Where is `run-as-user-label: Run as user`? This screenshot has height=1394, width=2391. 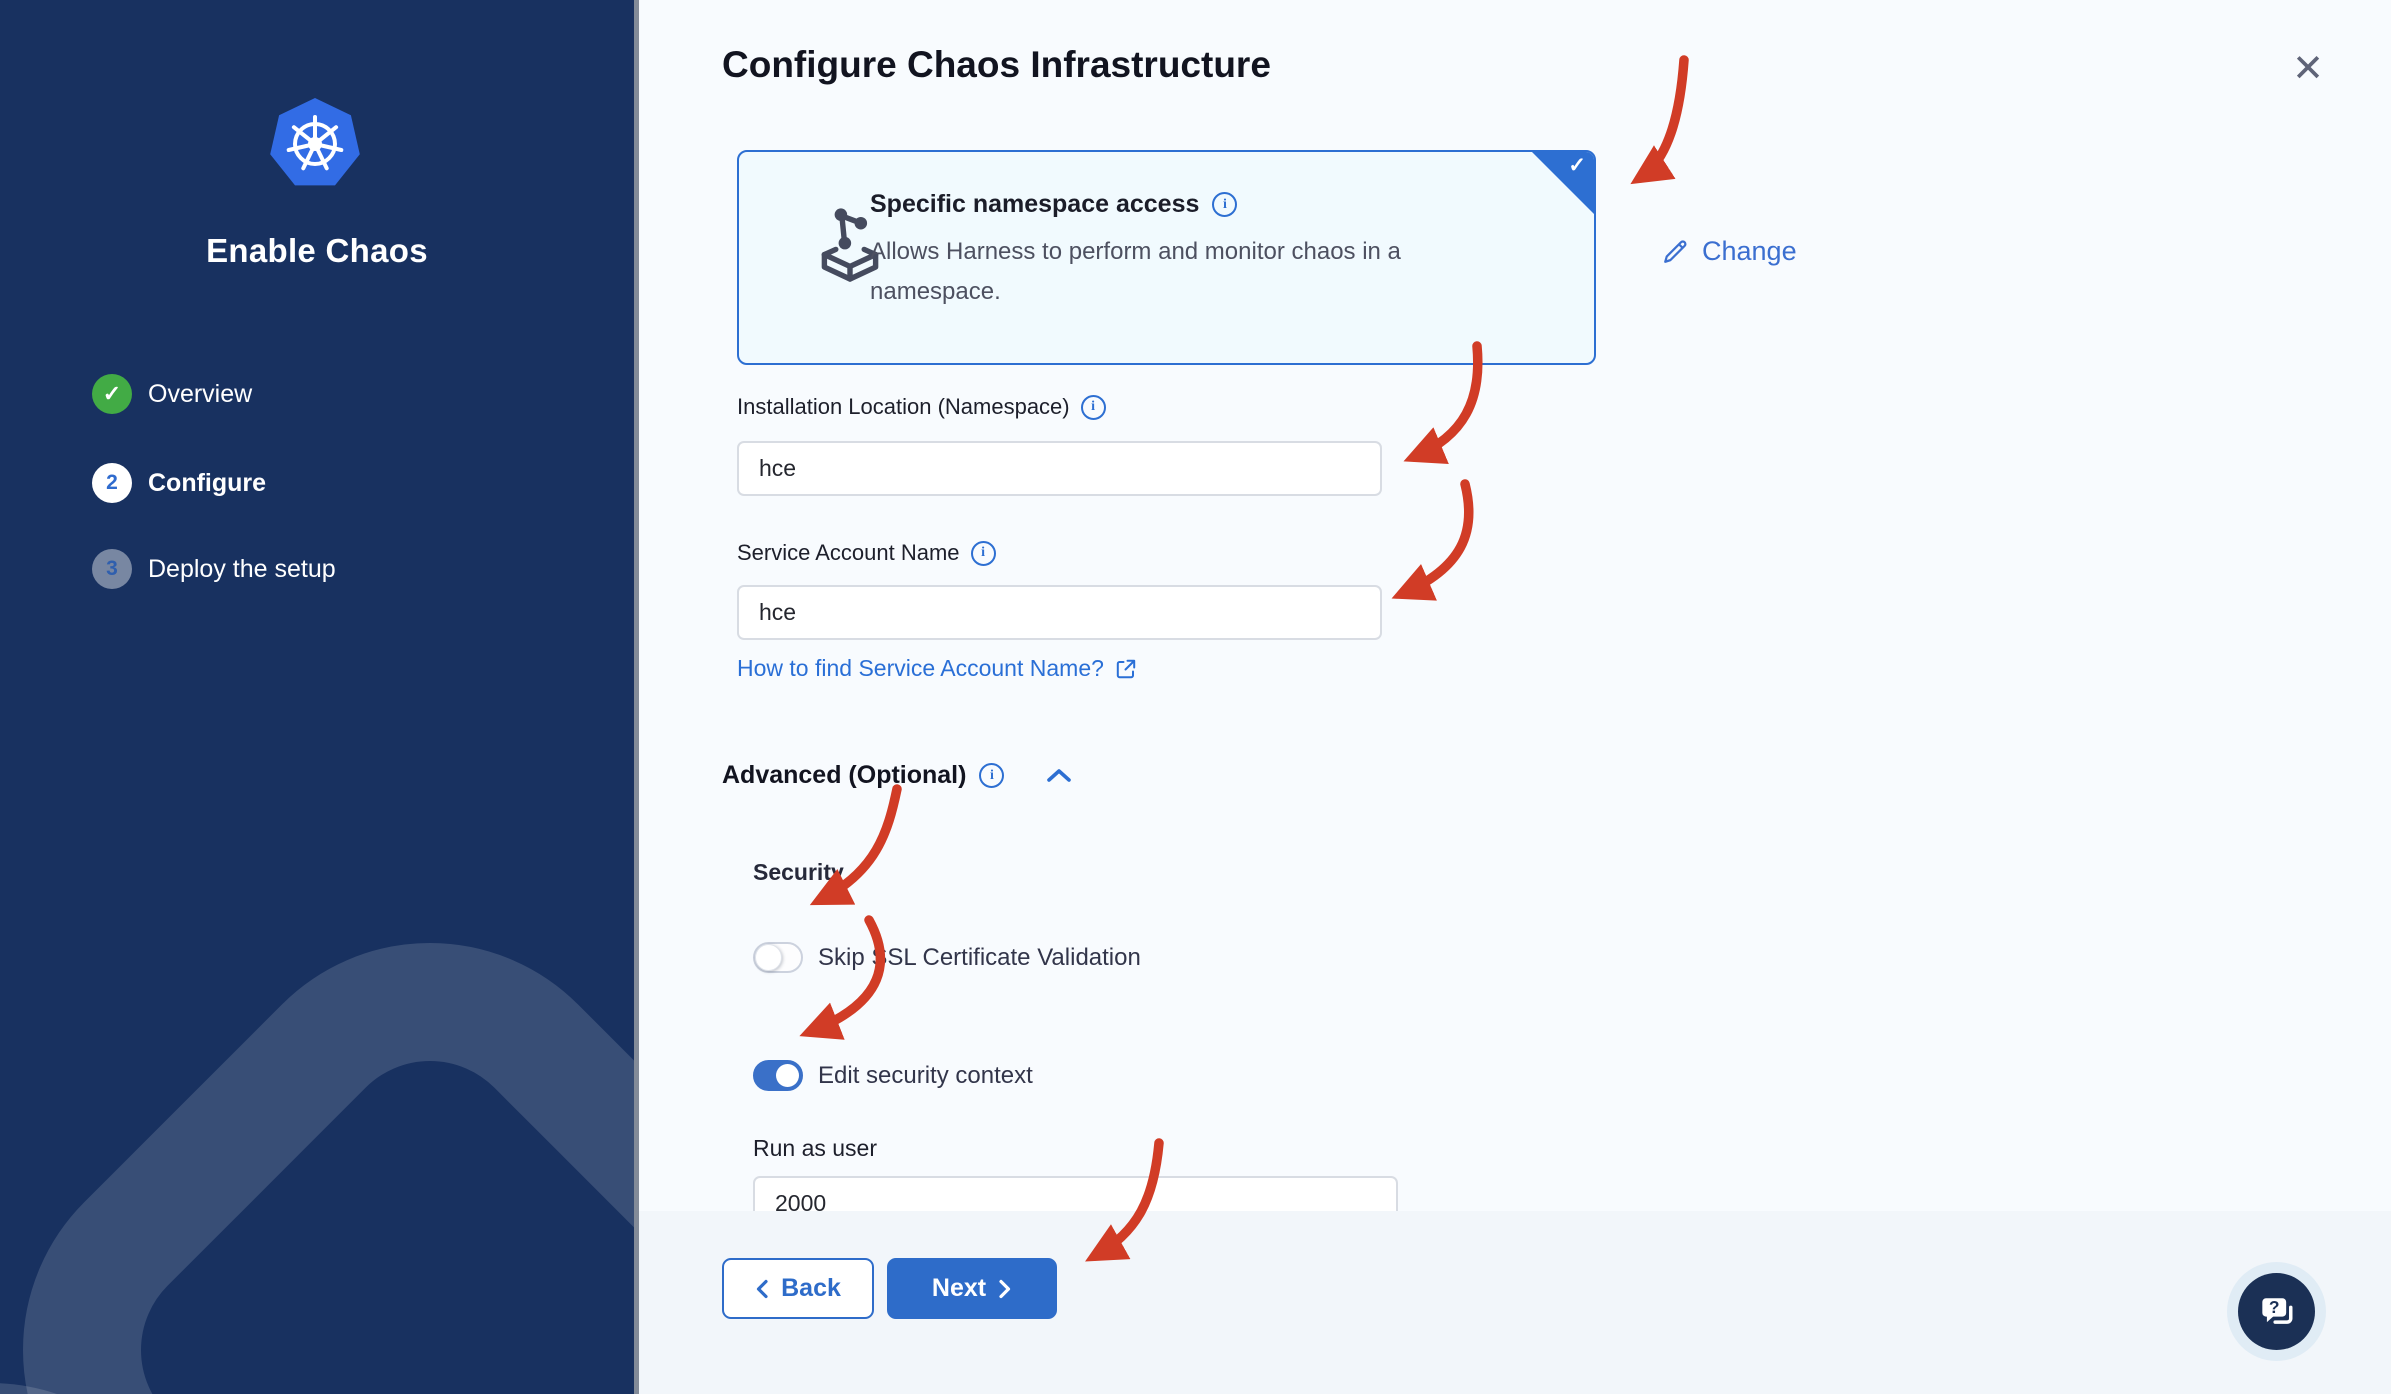 run-as-user-label: Run as user is located at coordinates (815, 1148).